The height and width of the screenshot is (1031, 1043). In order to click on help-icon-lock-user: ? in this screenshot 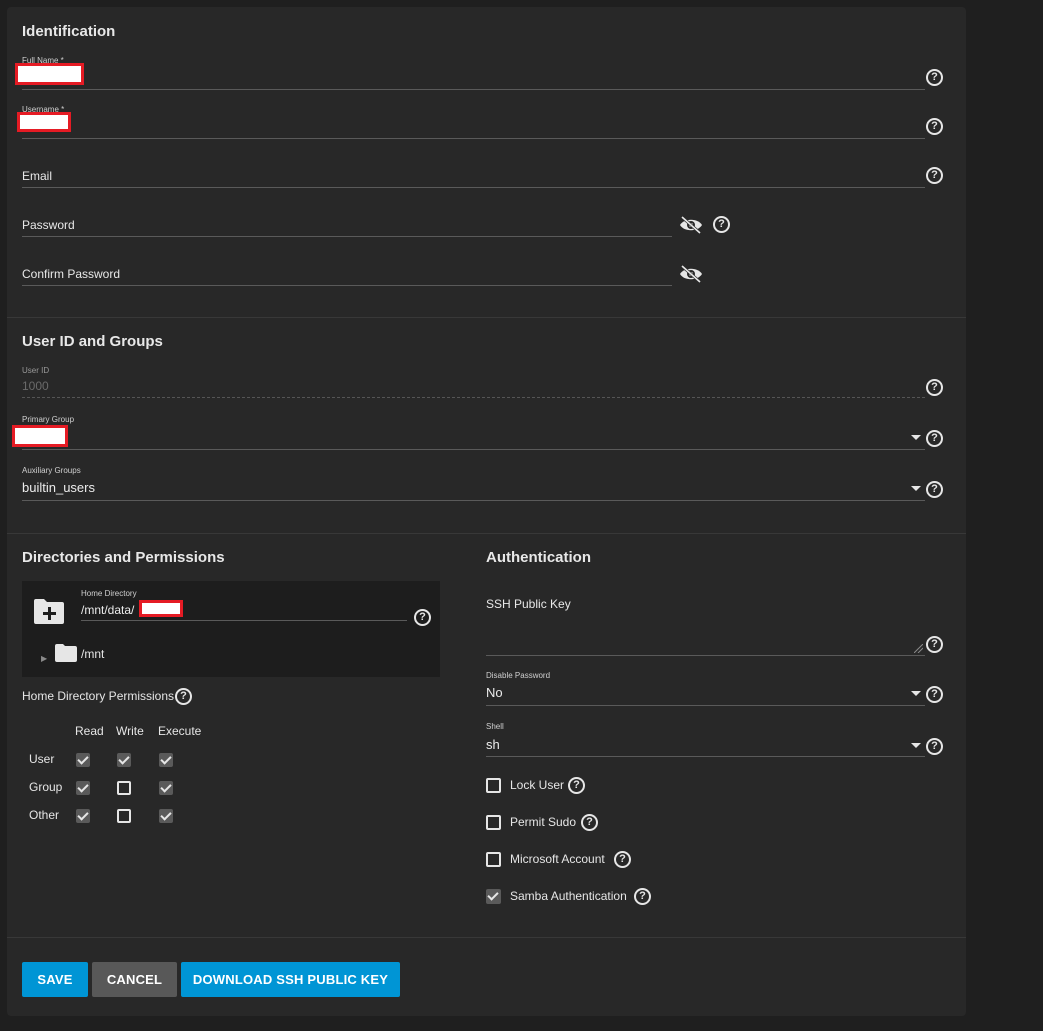, I will do `click(576, 785)`.